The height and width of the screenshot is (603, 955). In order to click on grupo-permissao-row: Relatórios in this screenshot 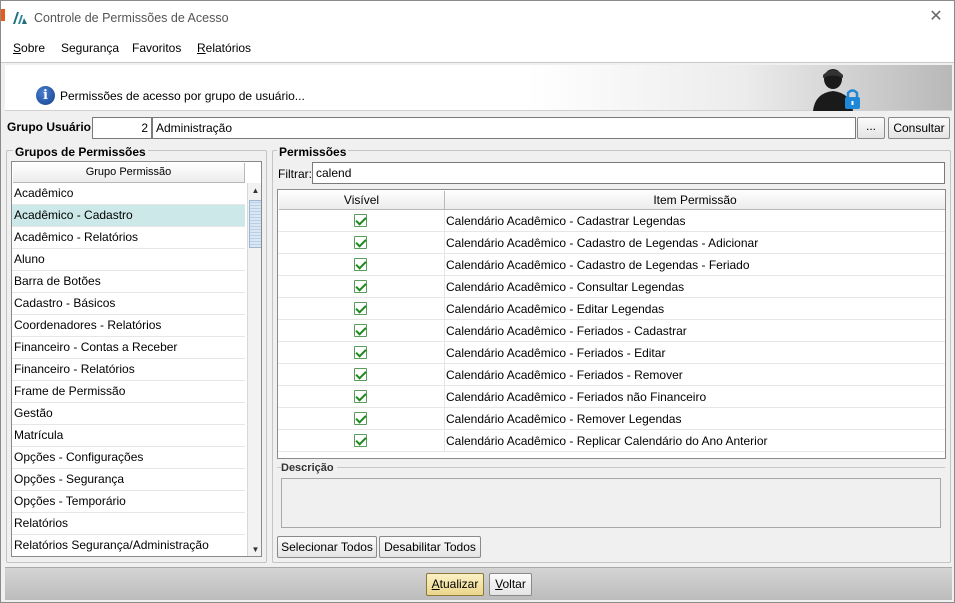, I will do `click(128, 524)`.